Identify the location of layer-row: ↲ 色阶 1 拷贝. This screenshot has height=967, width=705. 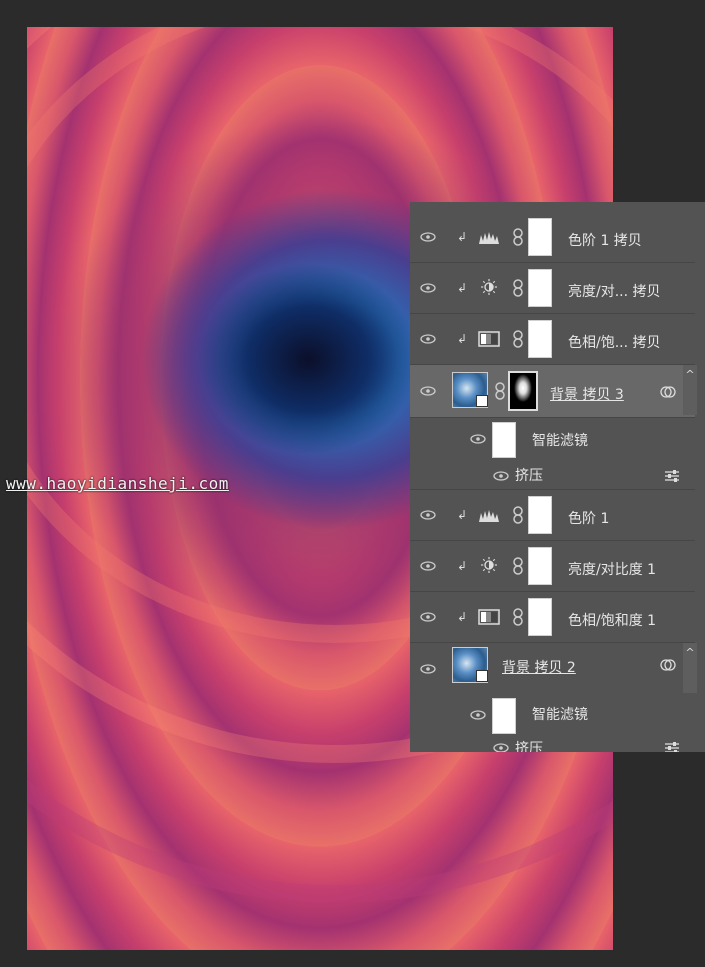
(552, 237).